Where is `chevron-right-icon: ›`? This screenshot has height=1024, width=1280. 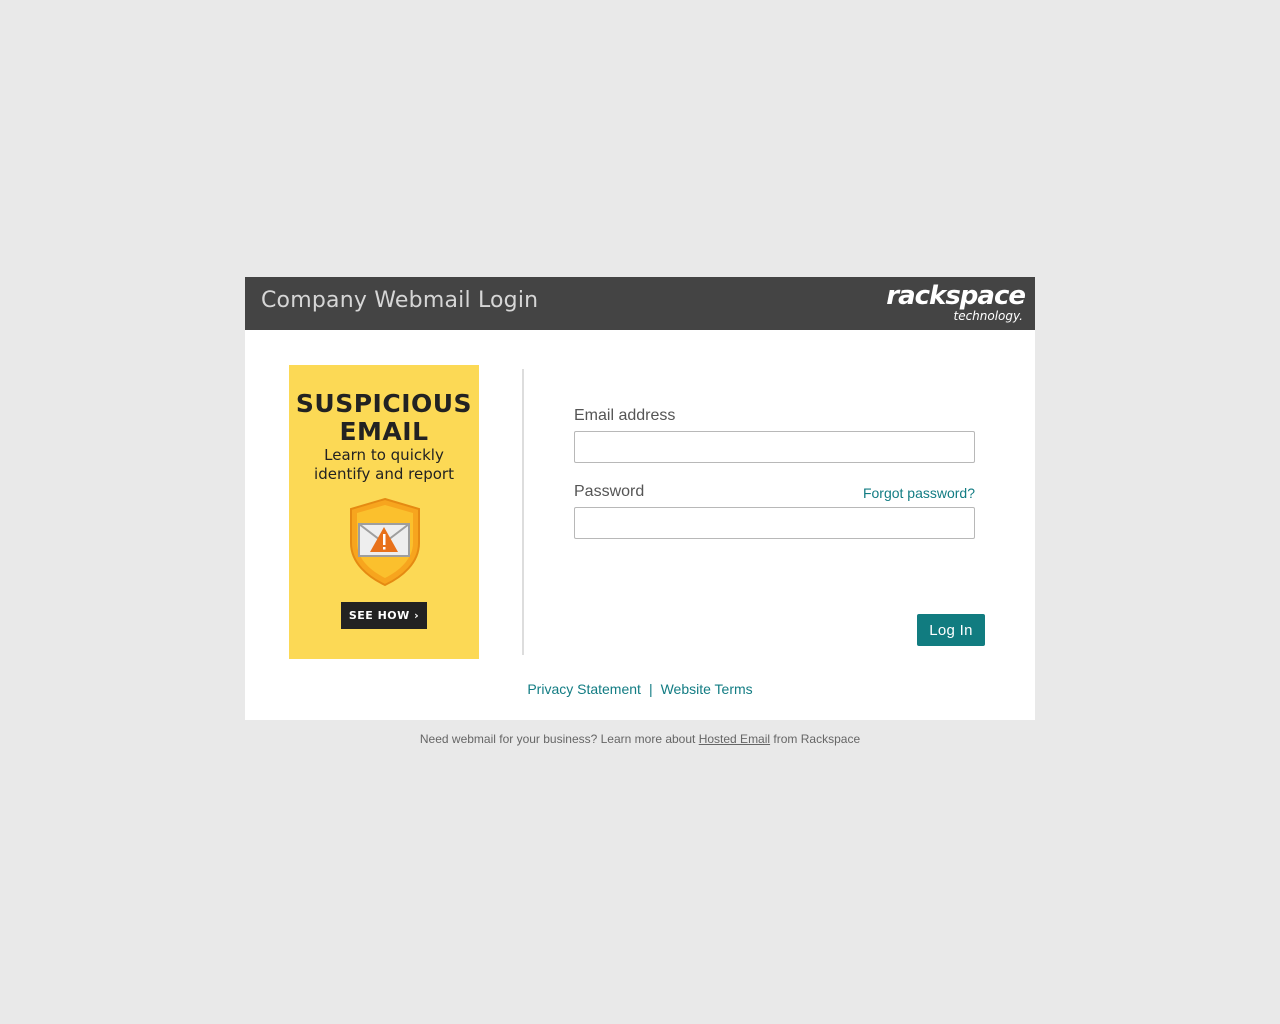 chevron-right-icon: › is located at coordinates (417, 615).